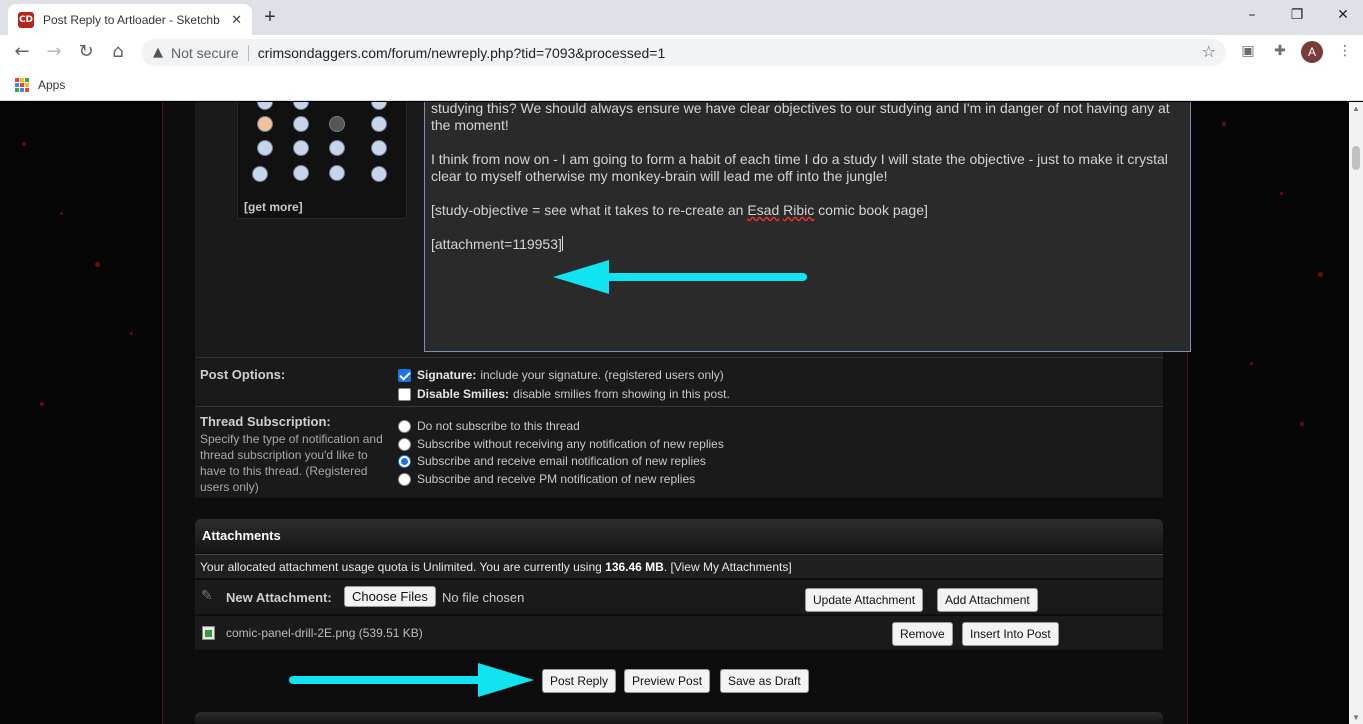 The image size is (1363, 724). Describe the element at coordinates (208, 633) in the screenshot. I see `image-file-icon` at that location.